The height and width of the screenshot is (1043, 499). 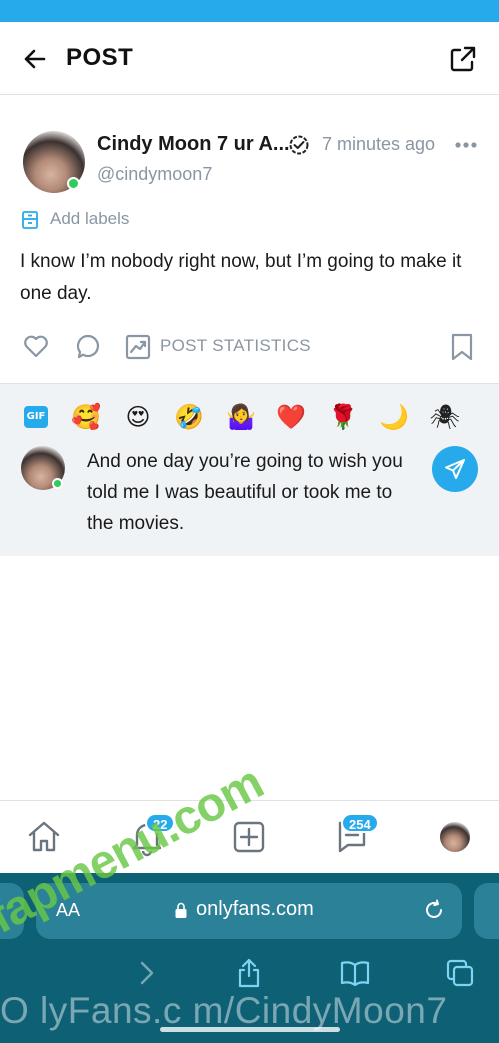 What do you see at coordinates (379, 144) in the screenshot?
I see `post-time: 7 minutes ago` at bounding box center [379, 144].